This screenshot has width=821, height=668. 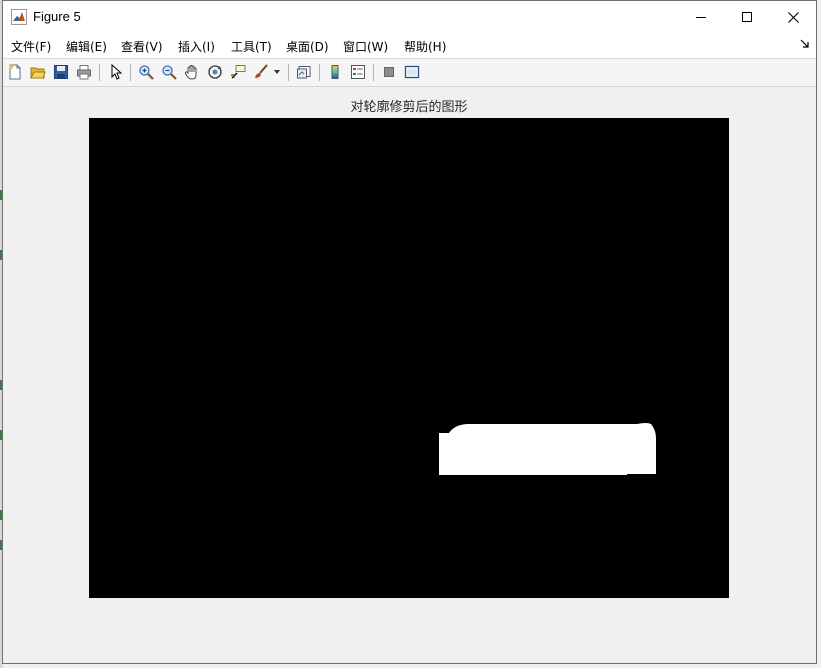 I want to click on pan-icon, so click(x=190, y=72).